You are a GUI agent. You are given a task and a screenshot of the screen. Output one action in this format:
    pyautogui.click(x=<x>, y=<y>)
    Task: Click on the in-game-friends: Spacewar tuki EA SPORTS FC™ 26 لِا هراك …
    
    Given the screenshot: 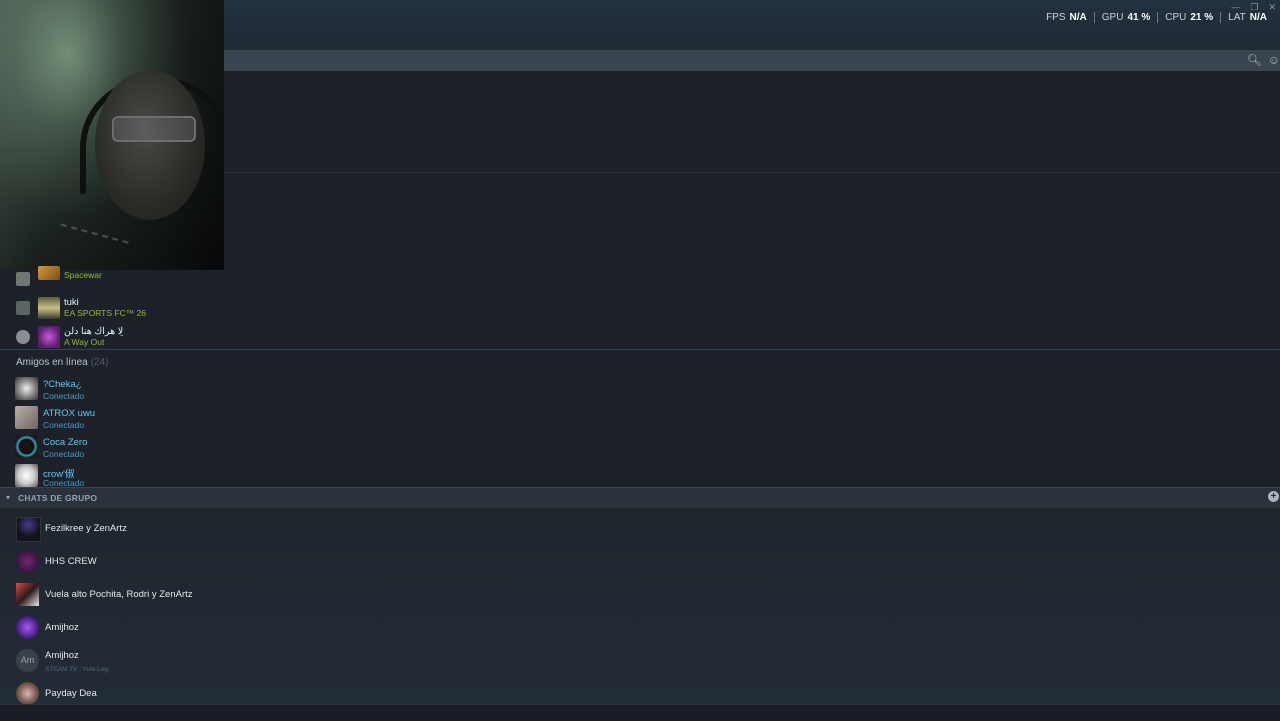 What is the action you would take?
    pyautogui.click(x=124, y=309)
    